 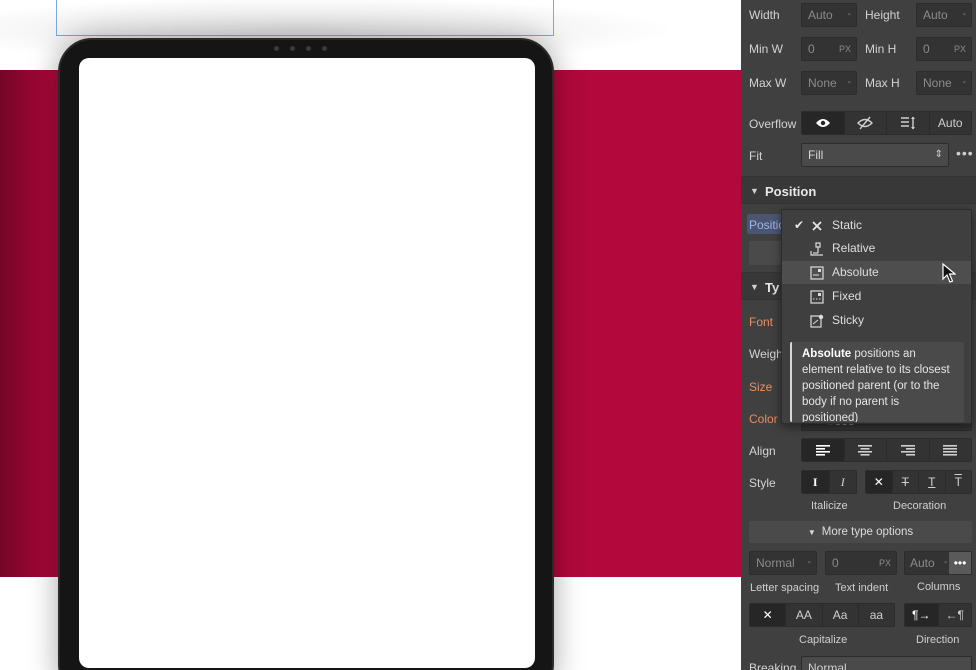 I want to click on italic-off-button: I, so click(x=816, y=482).